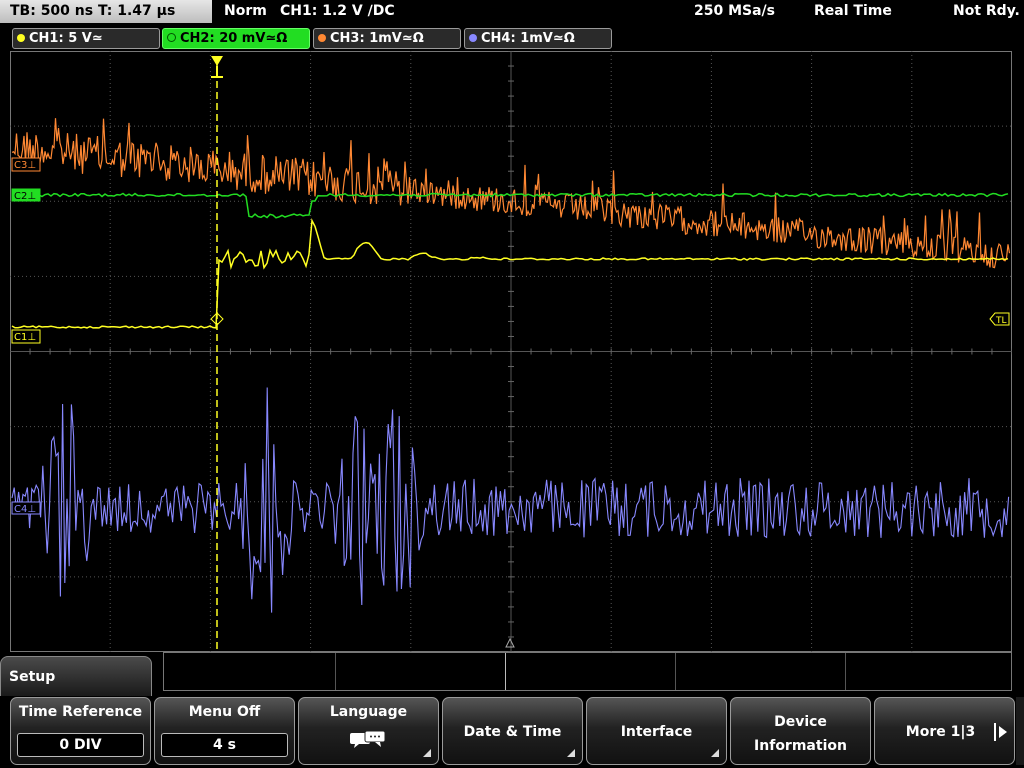  Describe the element at coordinates (322, 38) in the screenshot. I see `ch3-color-dot` at that location.